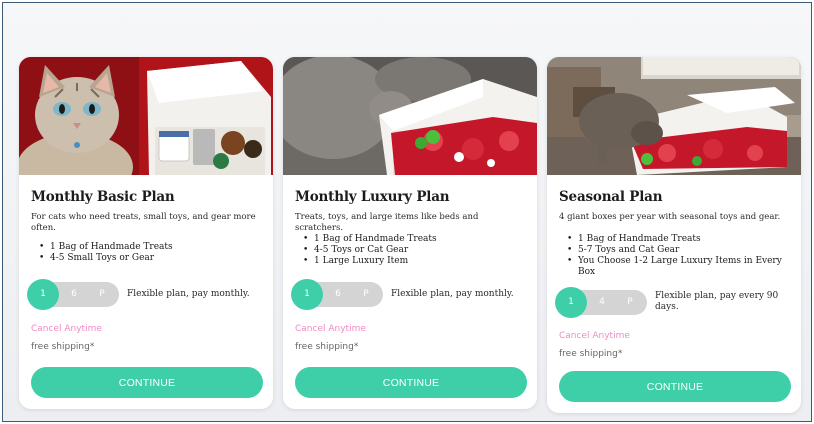 The height and width of the screenshot is (424, 814). What do you see at coordinates (410, 116) in the screenshot?
I see `plan-photo-cat-in-box` at bounding box center [410, 116].